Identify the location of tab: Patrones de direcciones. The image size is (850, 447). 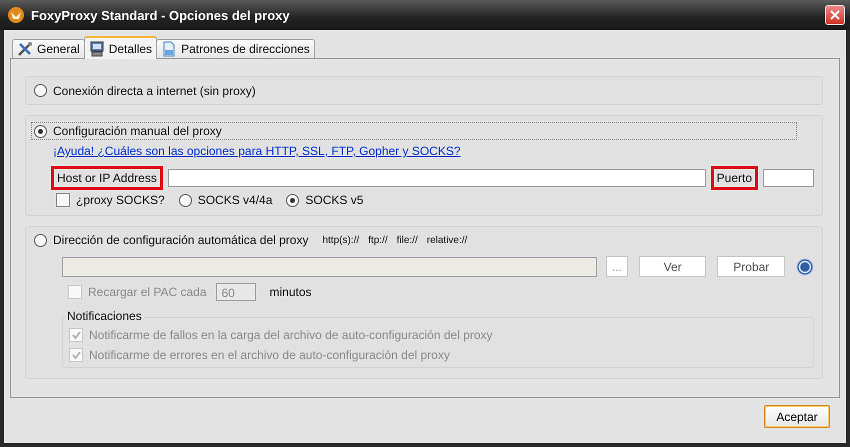
(235, 48).